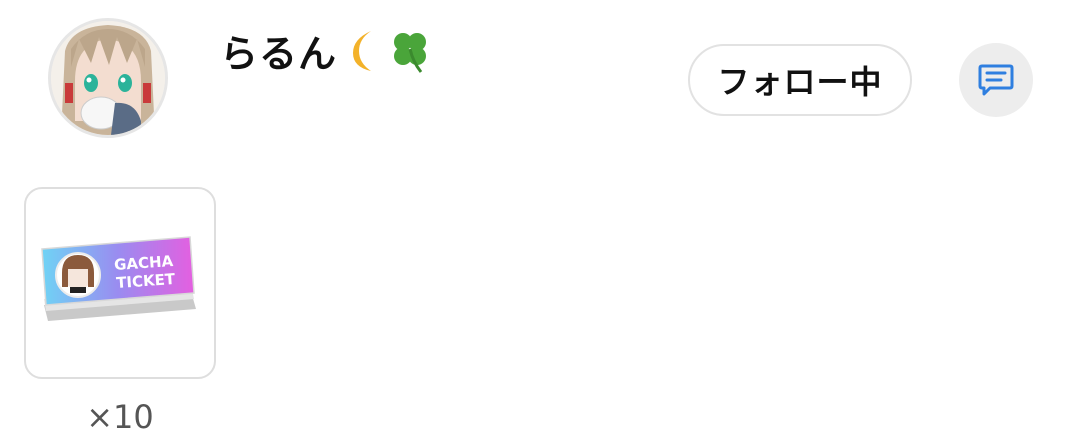 The width and height of the screenshot is (1080, 442). Describe the element at coordinates (365, 56) in the screenshot. I see `moon-emoji` at that location.